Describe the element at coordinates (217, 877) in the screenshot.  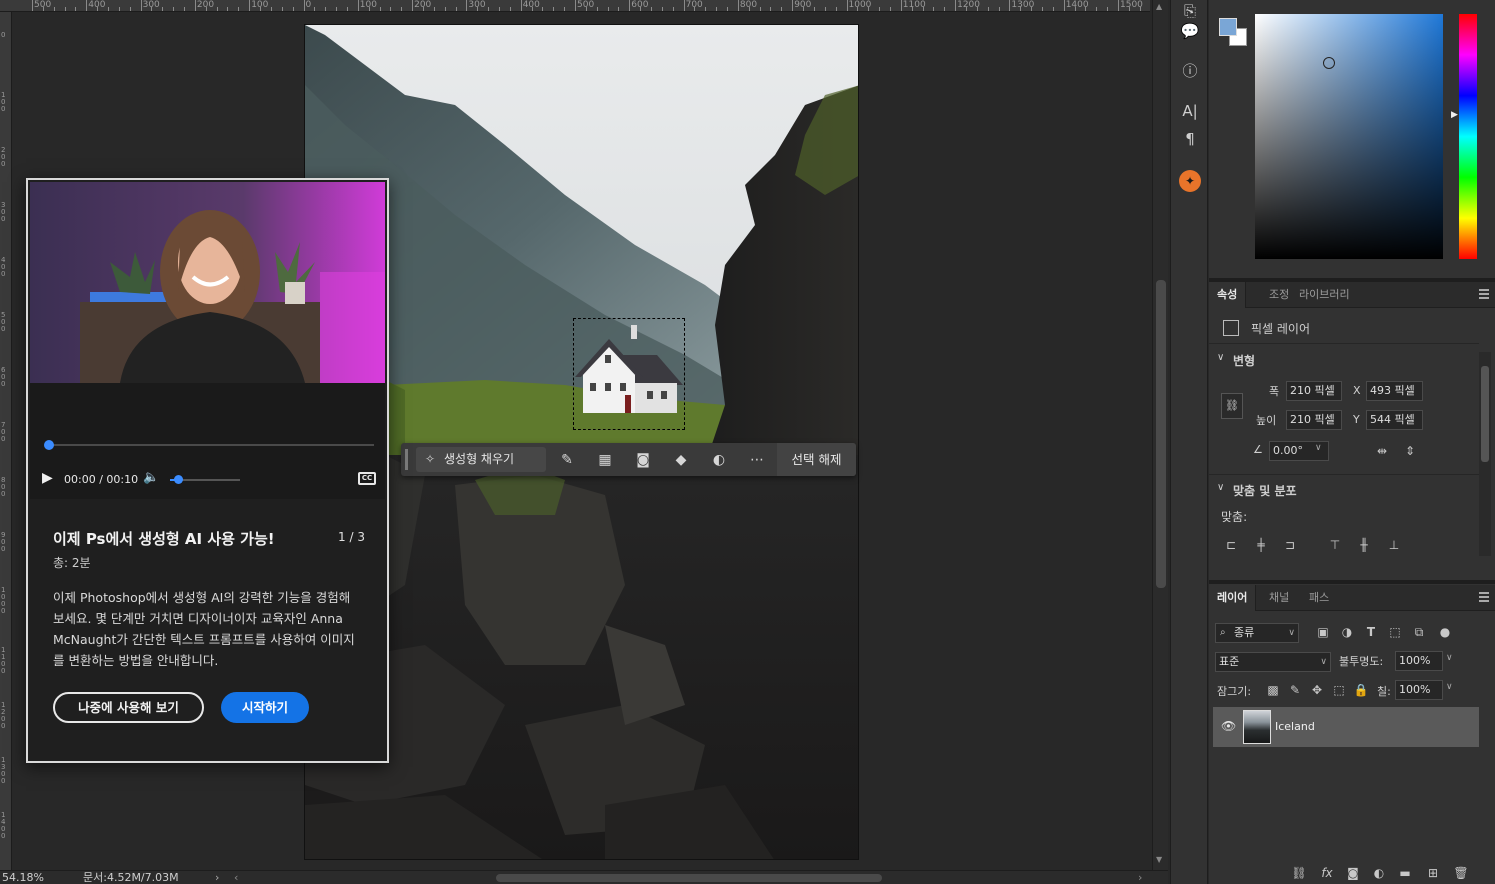
I see `status-menu-chevron-icon: ›` at that location.